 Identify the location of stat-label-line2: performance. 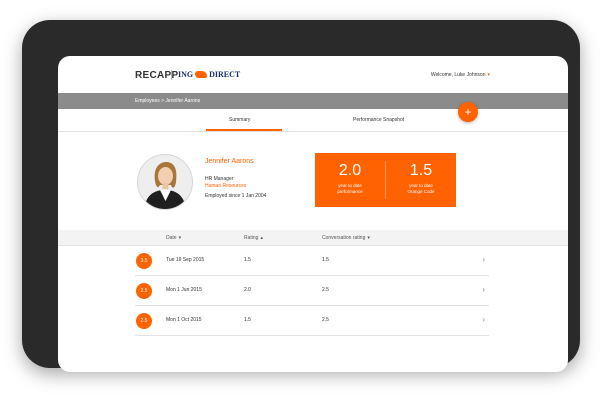
(350, 191).